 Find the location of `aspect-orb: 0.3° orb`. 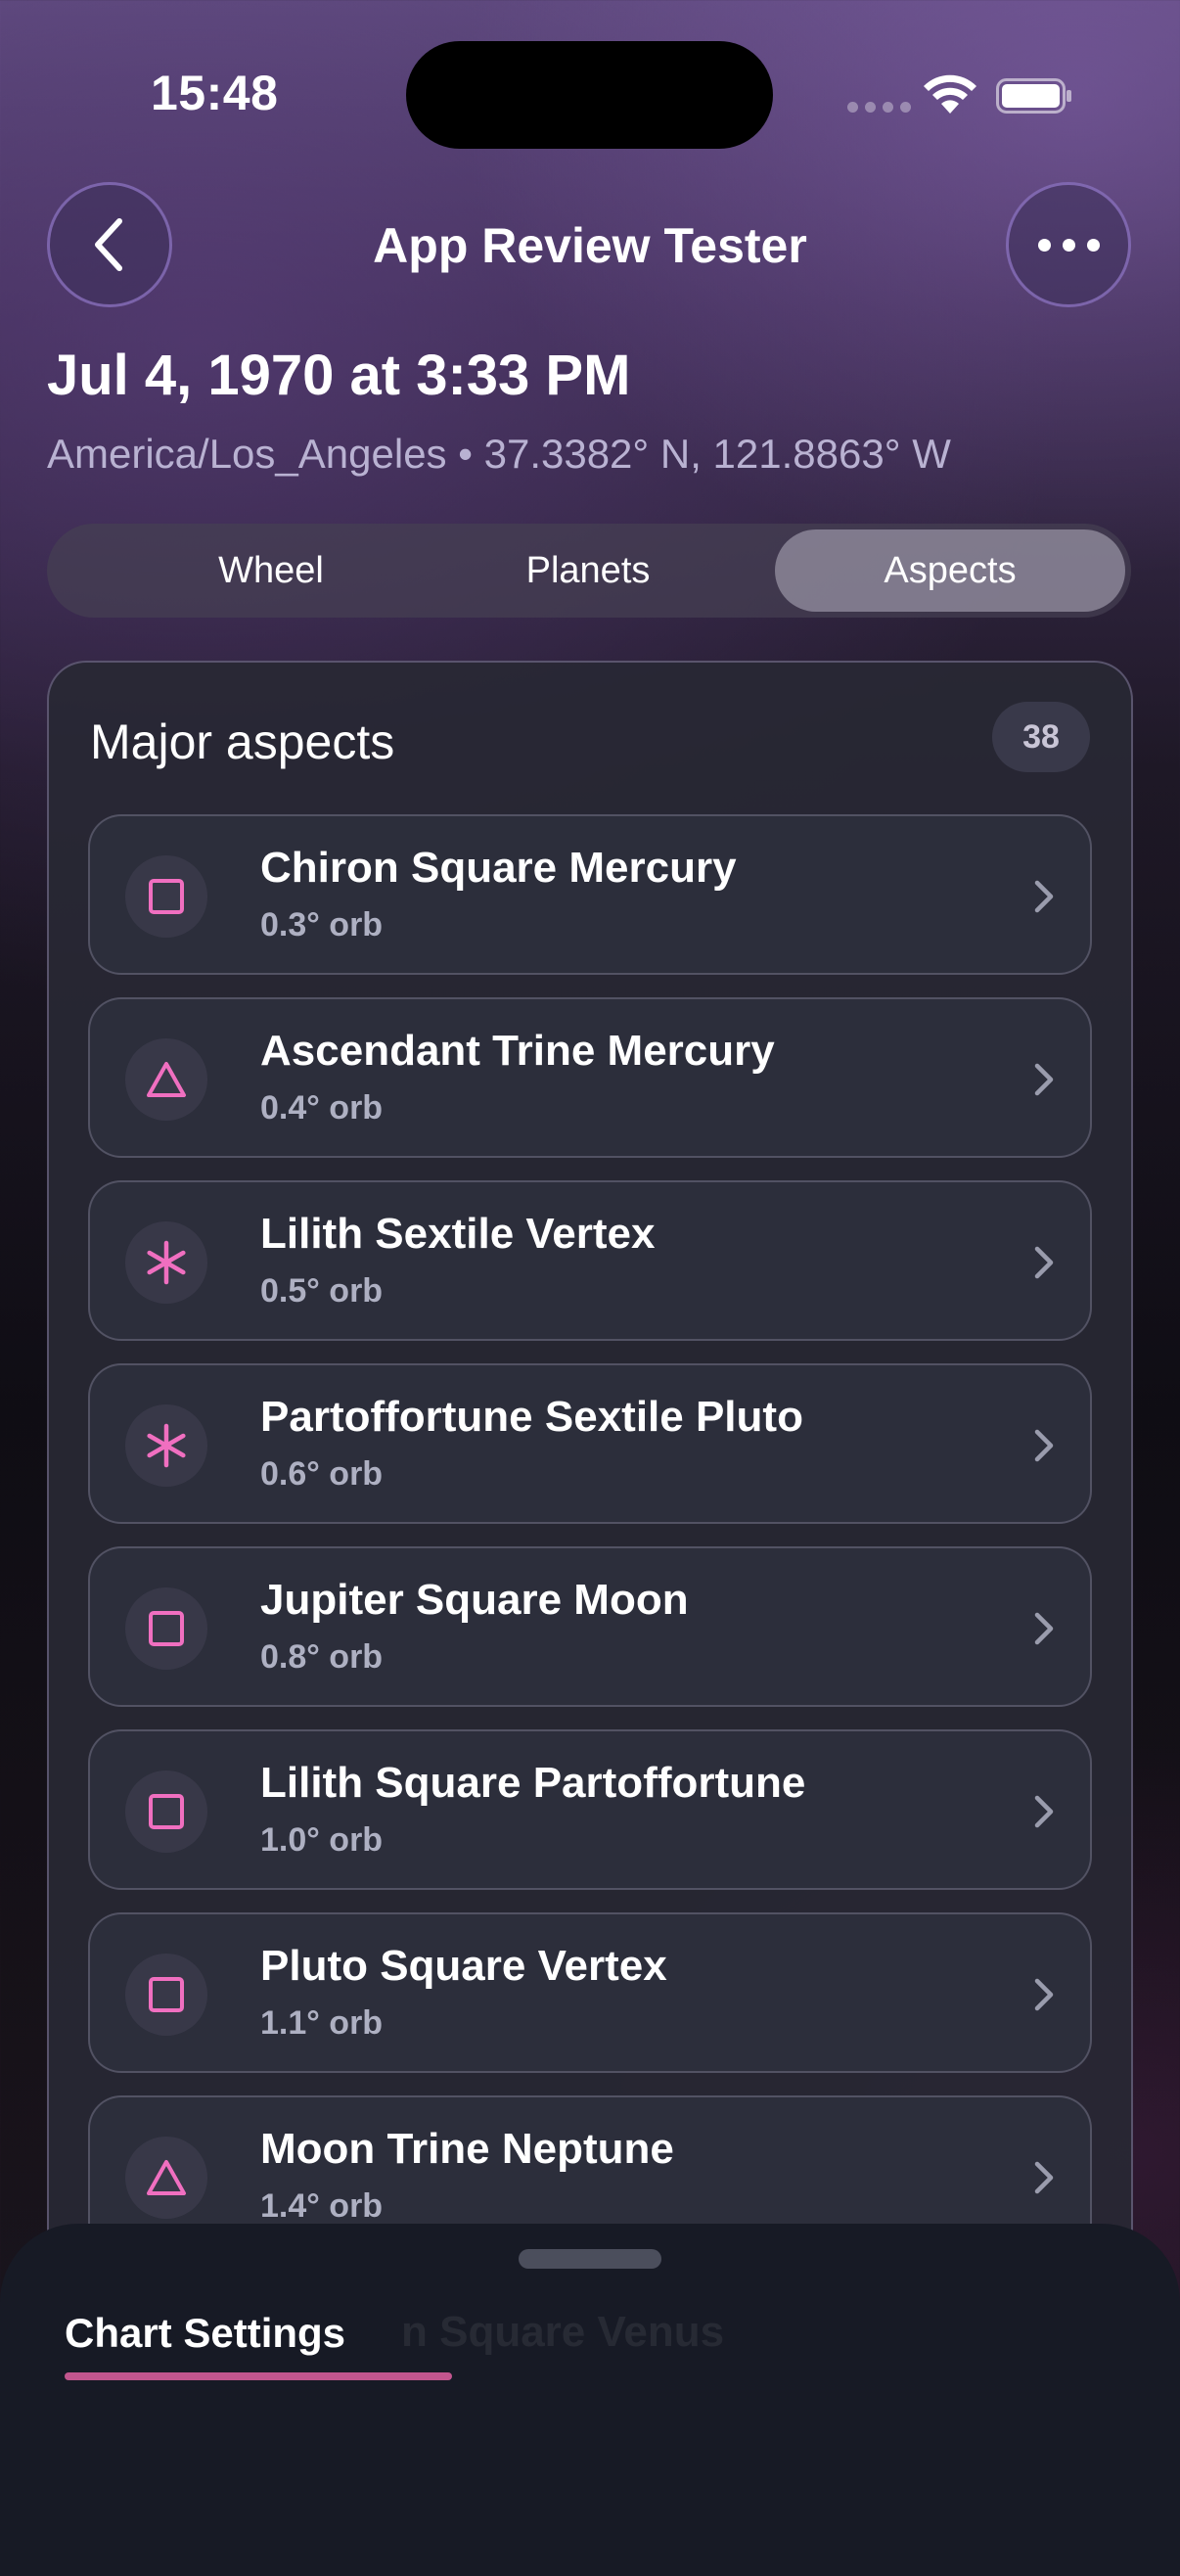

aspect-orb: 0.3° orb is located at coordinates (322, 925).